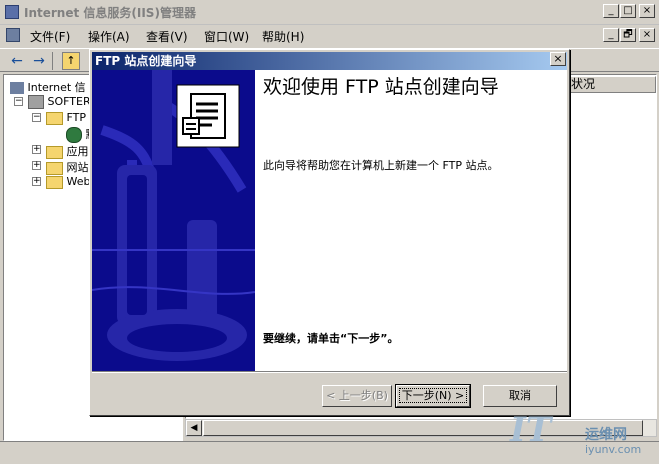 This screenshot has width=659, height=464. I want to click on minimize-button: _, so click(611, 11).